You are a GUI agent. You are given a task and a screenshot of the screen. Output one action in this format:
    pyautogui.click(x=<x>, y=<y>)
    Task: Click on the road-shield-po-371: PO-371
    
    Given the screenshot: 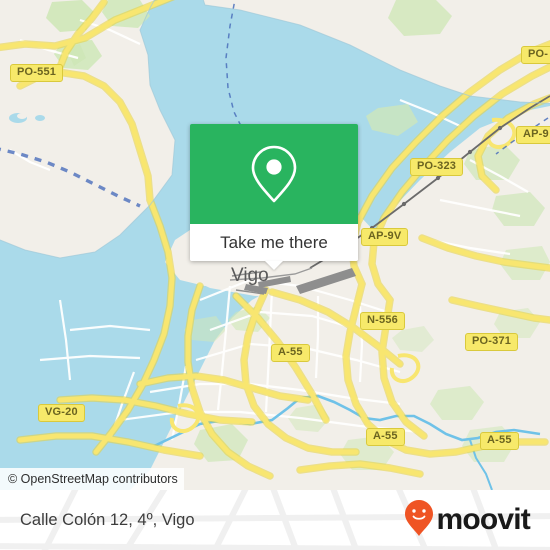 What is the action you would take?
    pyautogui.click(x=492, y=342)
    